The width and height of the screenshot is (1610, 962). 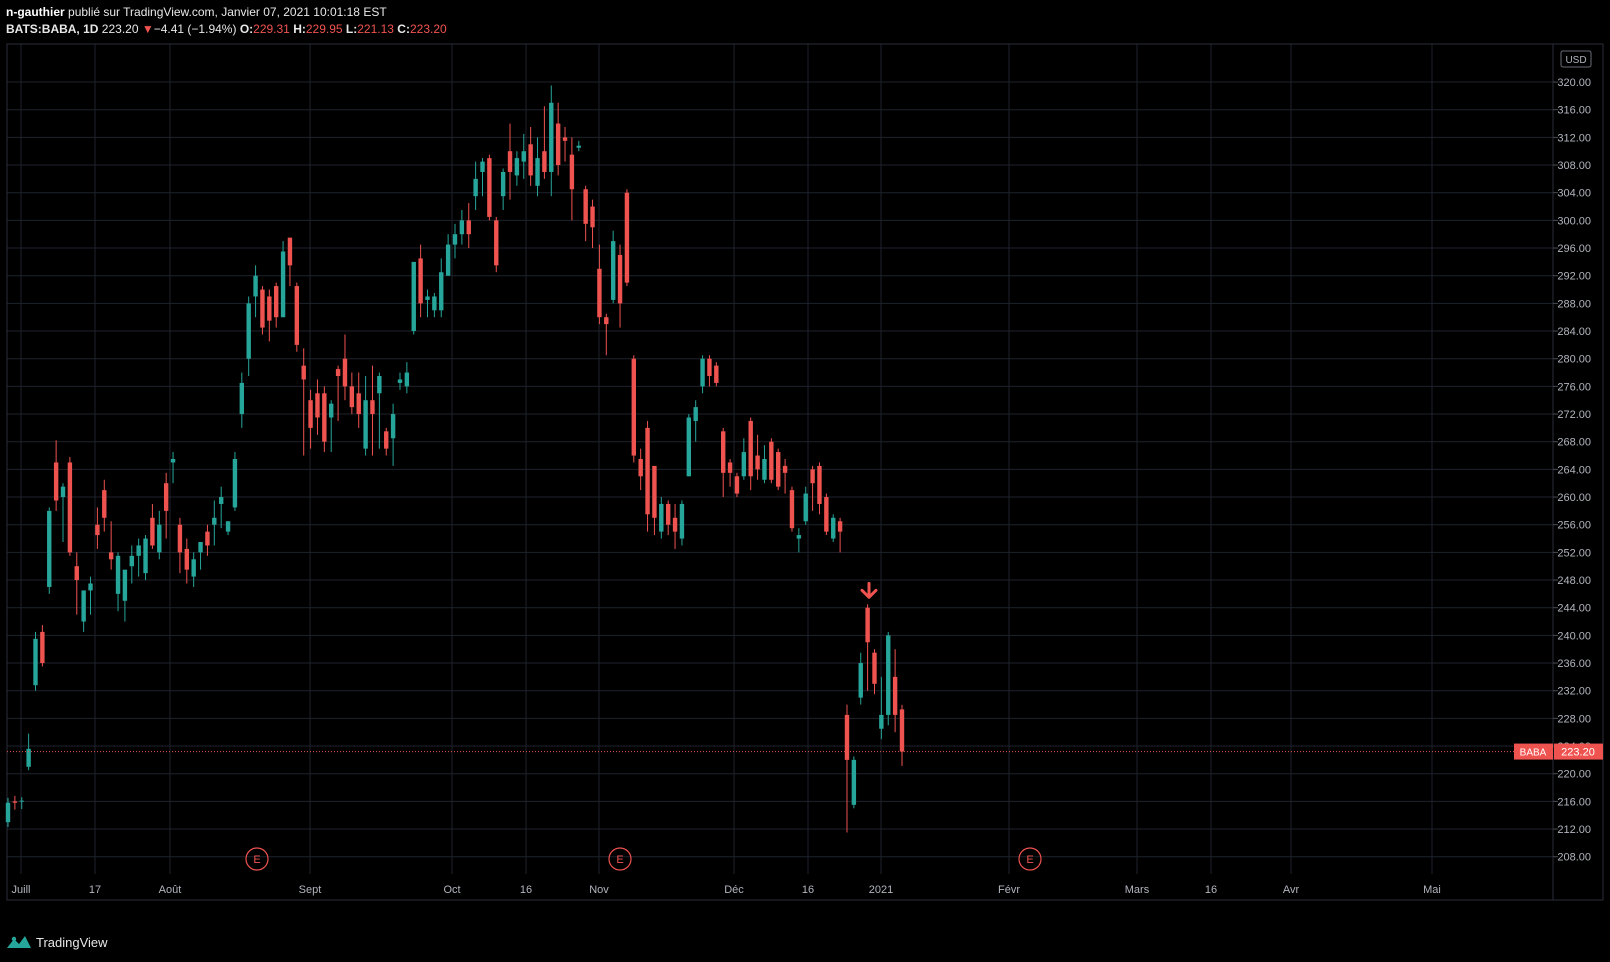 I want to click on y-tick-label: 208.00, so click(x=1574, y=858).